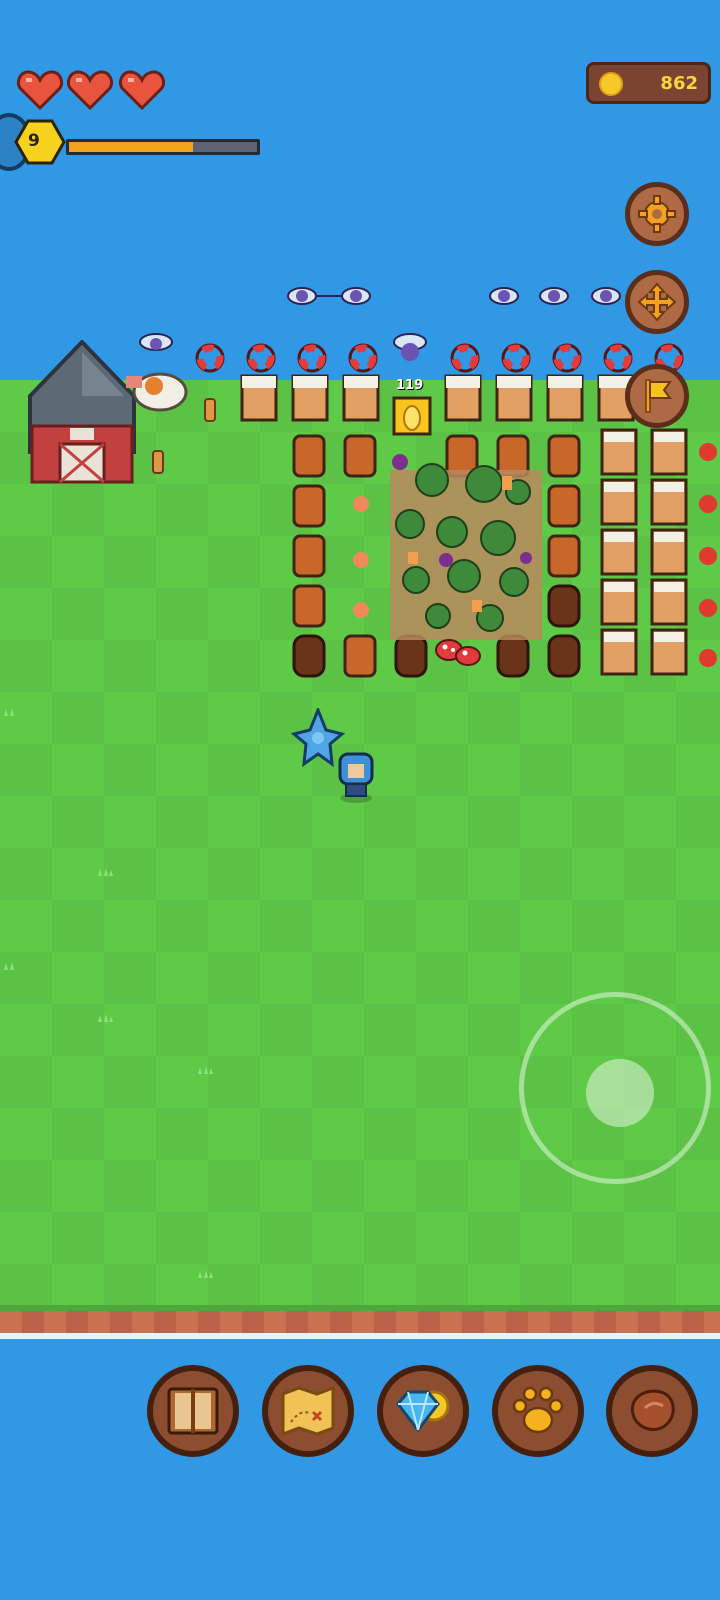  What do you see at coordinates (648, 83) in the screenshot?
I see `coin-panel: 862` at bounding box center [648, 83].